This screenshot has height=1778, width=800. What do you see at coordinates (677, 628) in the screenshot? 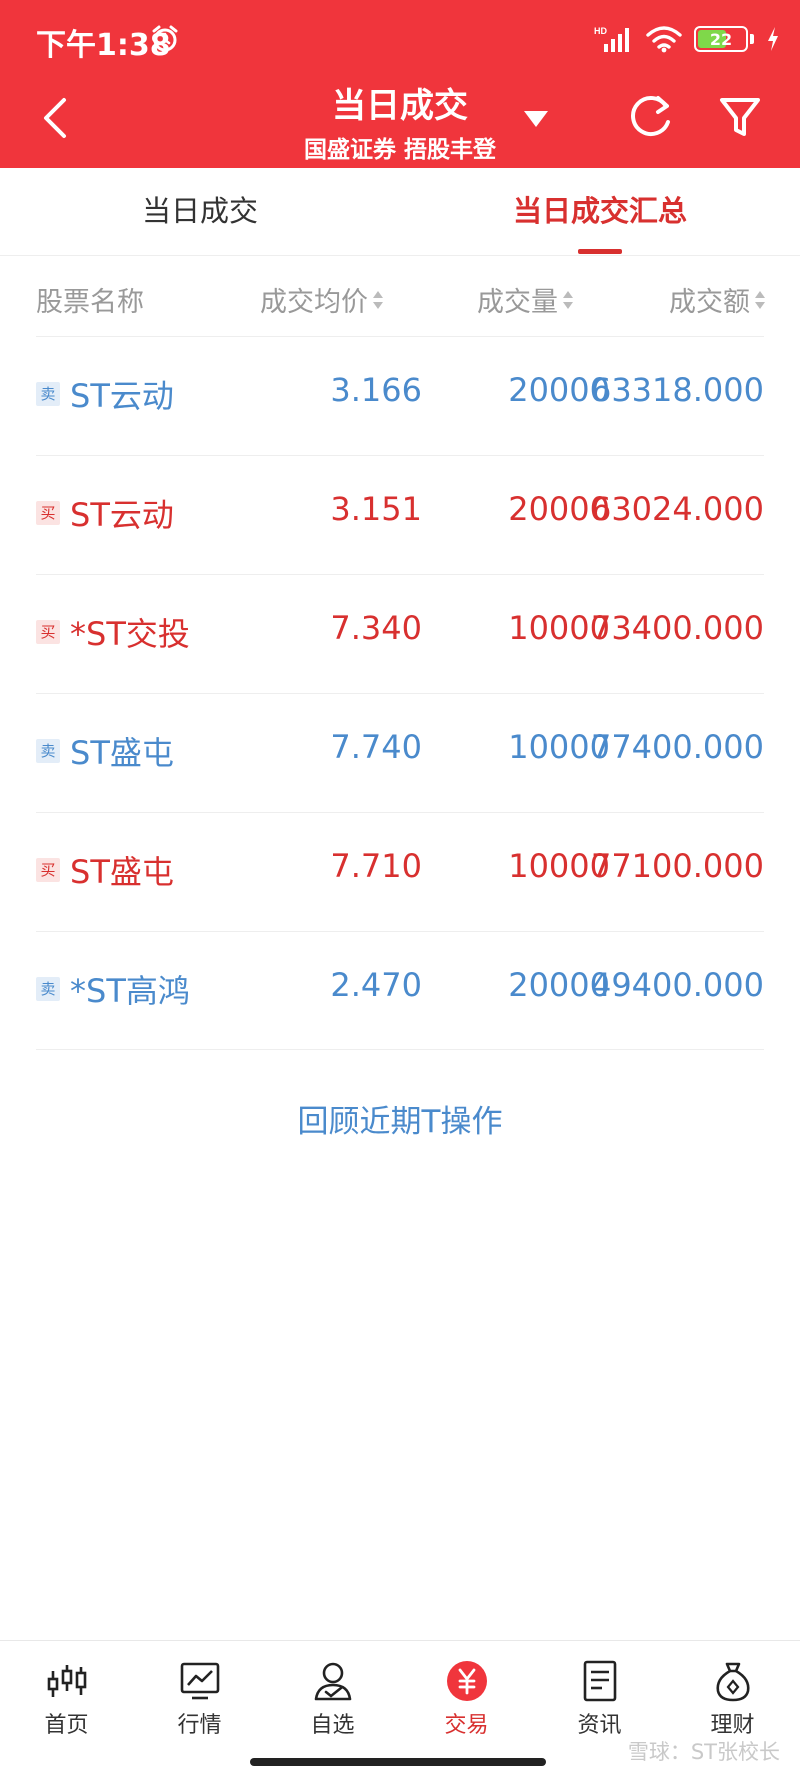
I see `amount: 73400.000` at bounding box center [677, 628].